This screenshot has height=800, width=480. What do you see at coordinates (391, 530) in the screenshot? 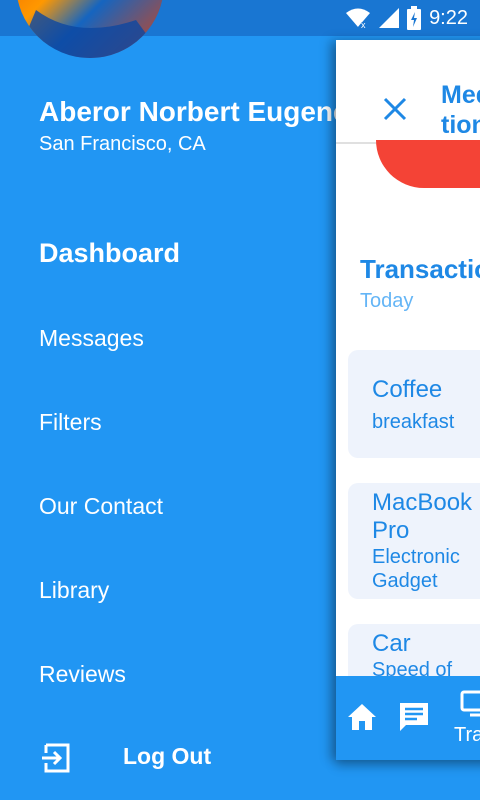
I see `transaction-title-line2: Pro` at bounding box center [391, 530].